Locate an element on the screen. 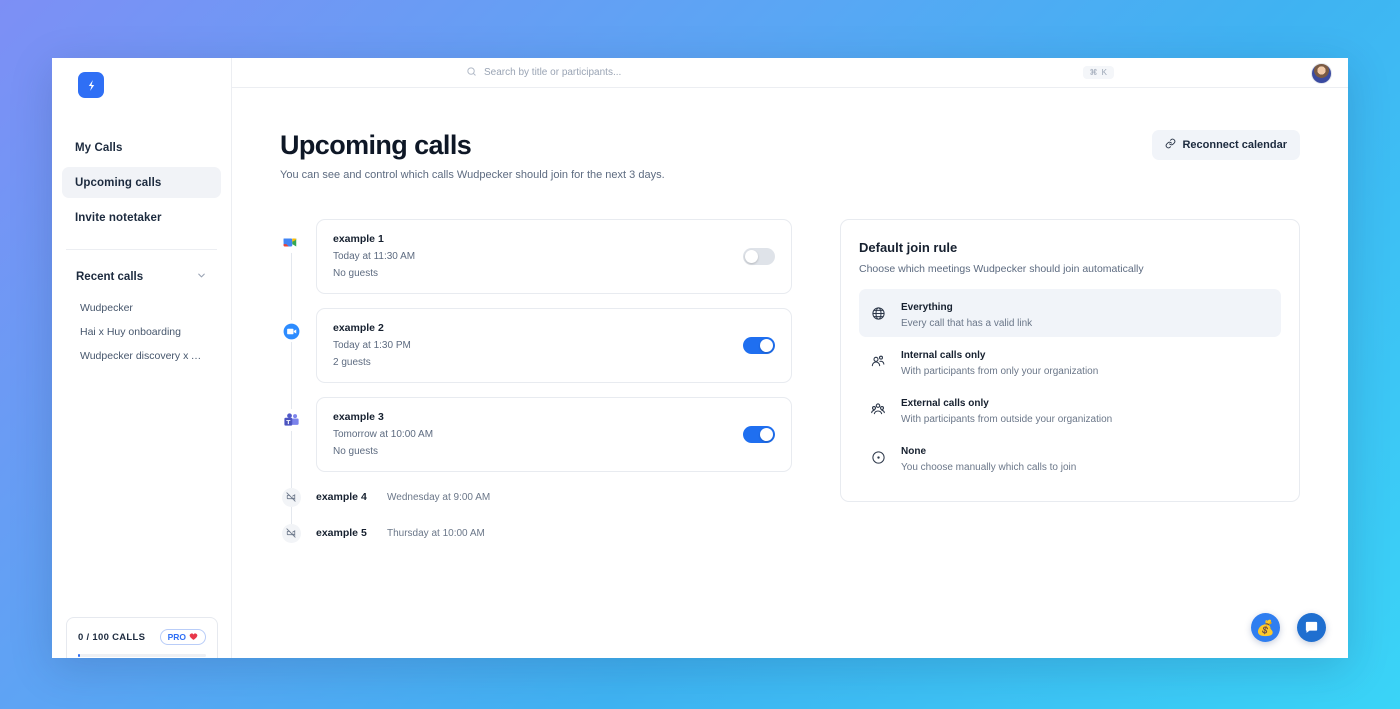 This screenshot has height=709, width=1400. floating-buttons: 💰 is located at coordinates (1288, 627).